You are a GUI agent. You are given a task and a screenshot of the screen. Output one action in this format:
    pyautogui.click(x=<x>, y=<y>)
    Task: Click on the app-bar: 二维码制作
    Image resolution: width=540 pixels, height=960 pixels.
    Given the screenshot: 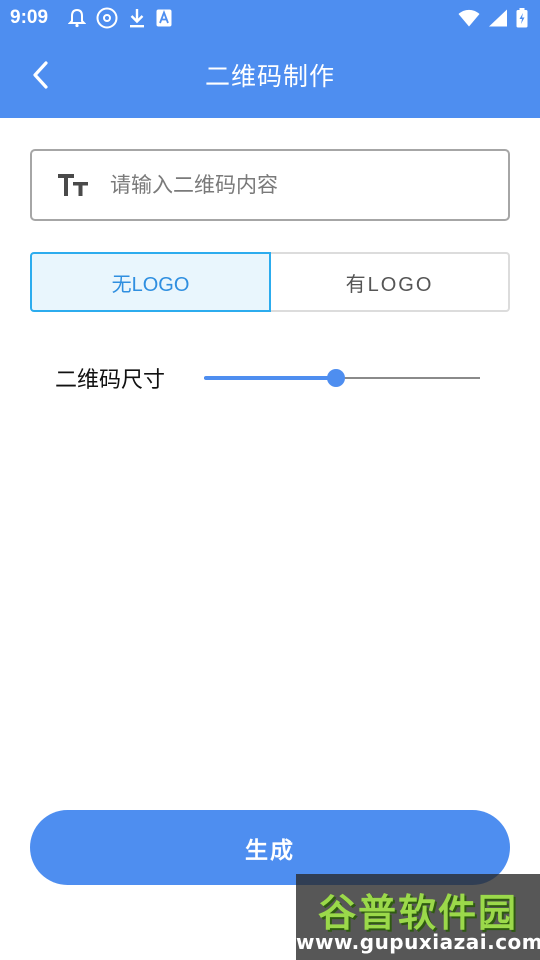 What is the action you would take?
    pyautogui.click(x=270, y=77)
    